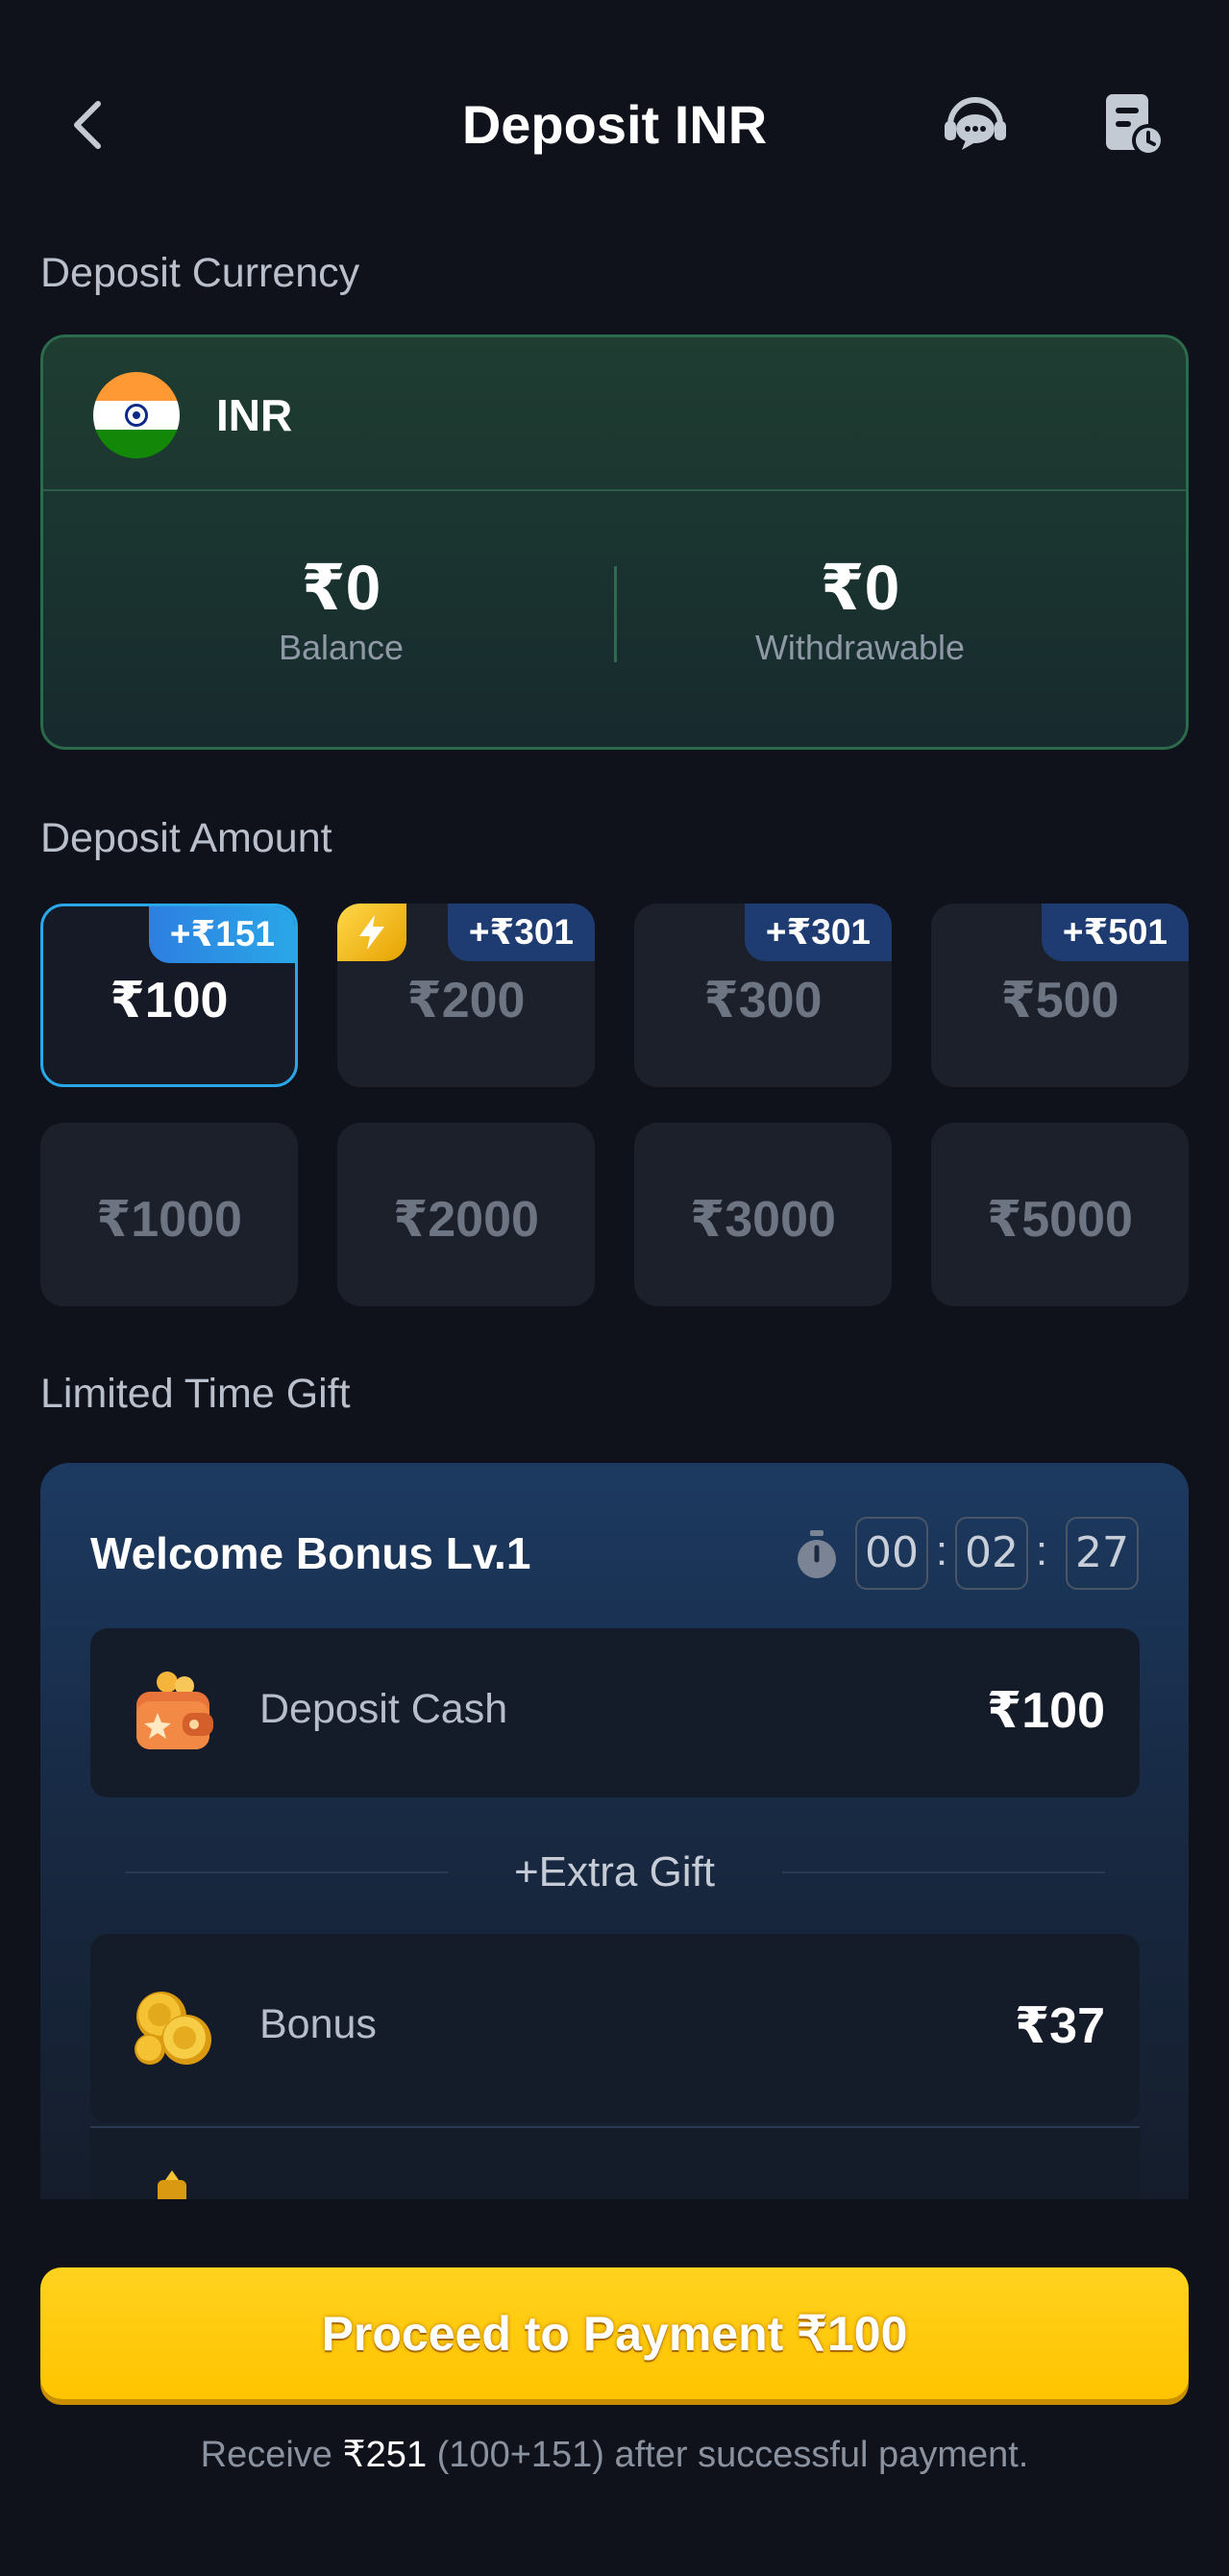 Image resolution: width=1229 pixels, height=2576 pixels. I want to click on amount-option-200: +₹301 ₹200, so click(466, 996).